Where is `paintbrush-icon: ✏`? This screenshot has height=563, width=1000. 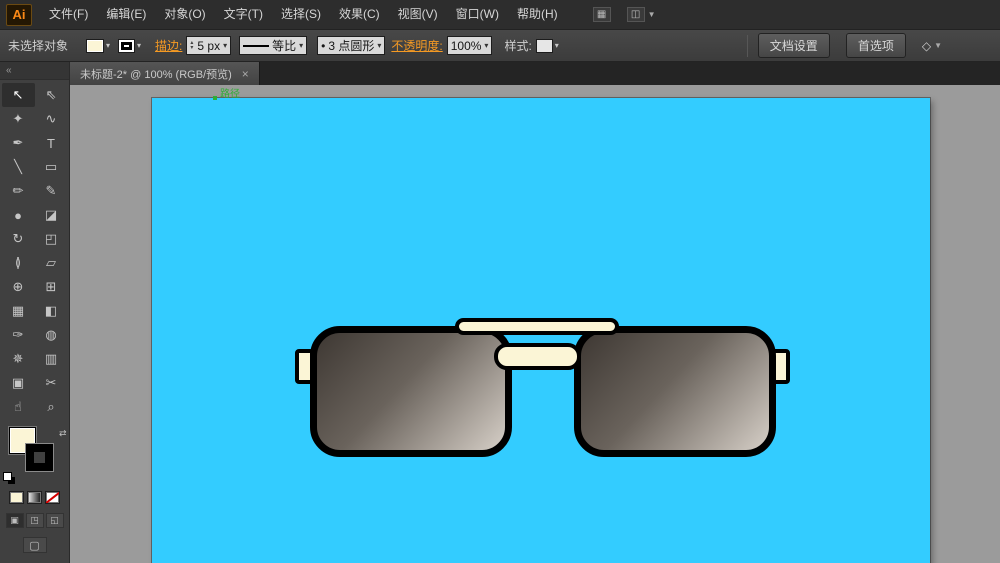
paintbrush-icon: ✏ is located at coordinates (18, 190).